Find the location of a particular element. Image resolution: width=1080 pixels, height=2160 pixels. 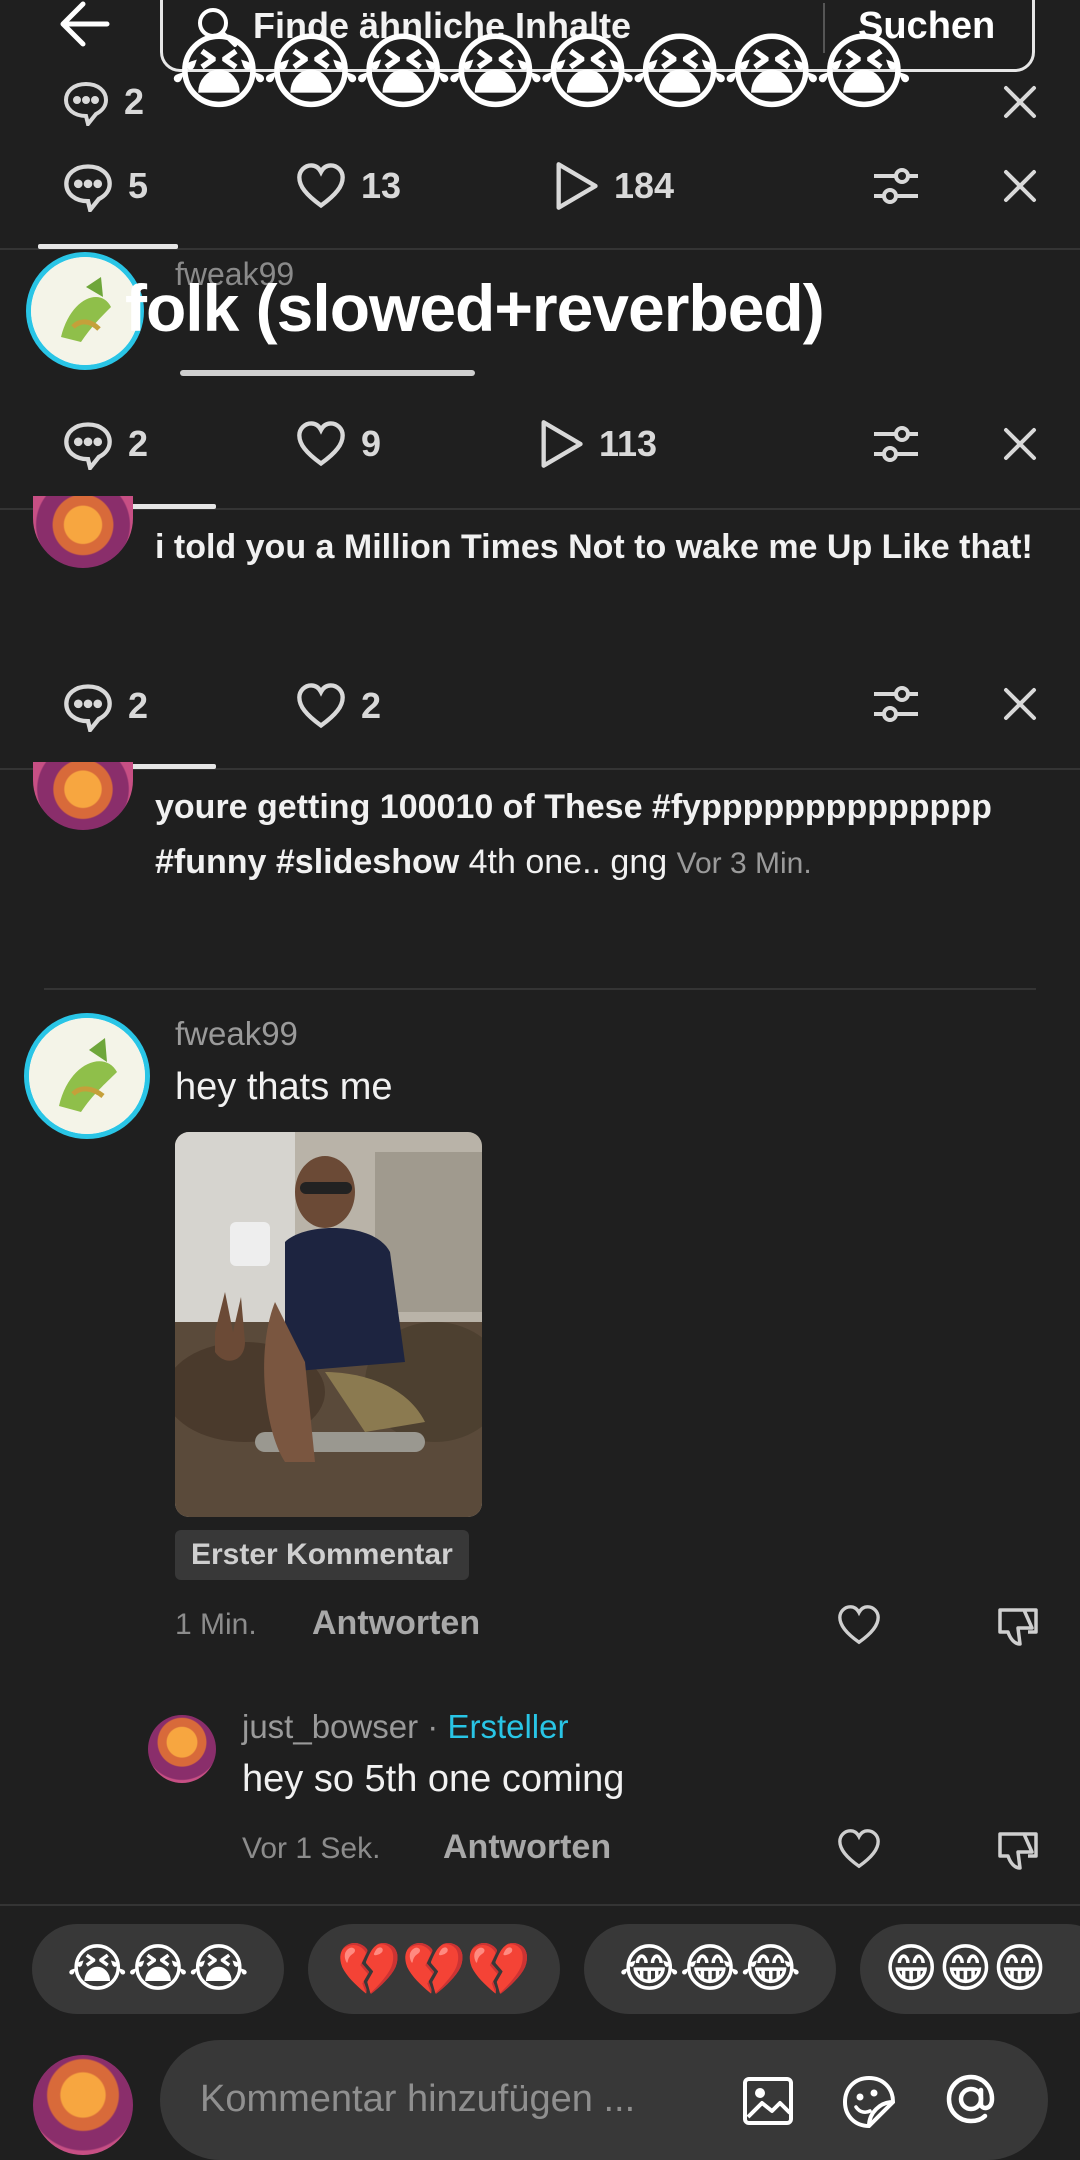

back-arrow-icon is located at coordinates (85, 25).